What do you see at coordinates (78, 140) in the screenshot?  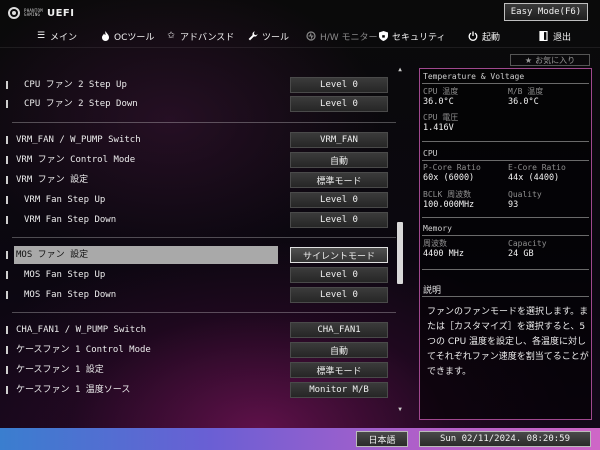 I see `setting-label: VRM_FAN / W_PUMP Switch` at bounding box center [78, 140].